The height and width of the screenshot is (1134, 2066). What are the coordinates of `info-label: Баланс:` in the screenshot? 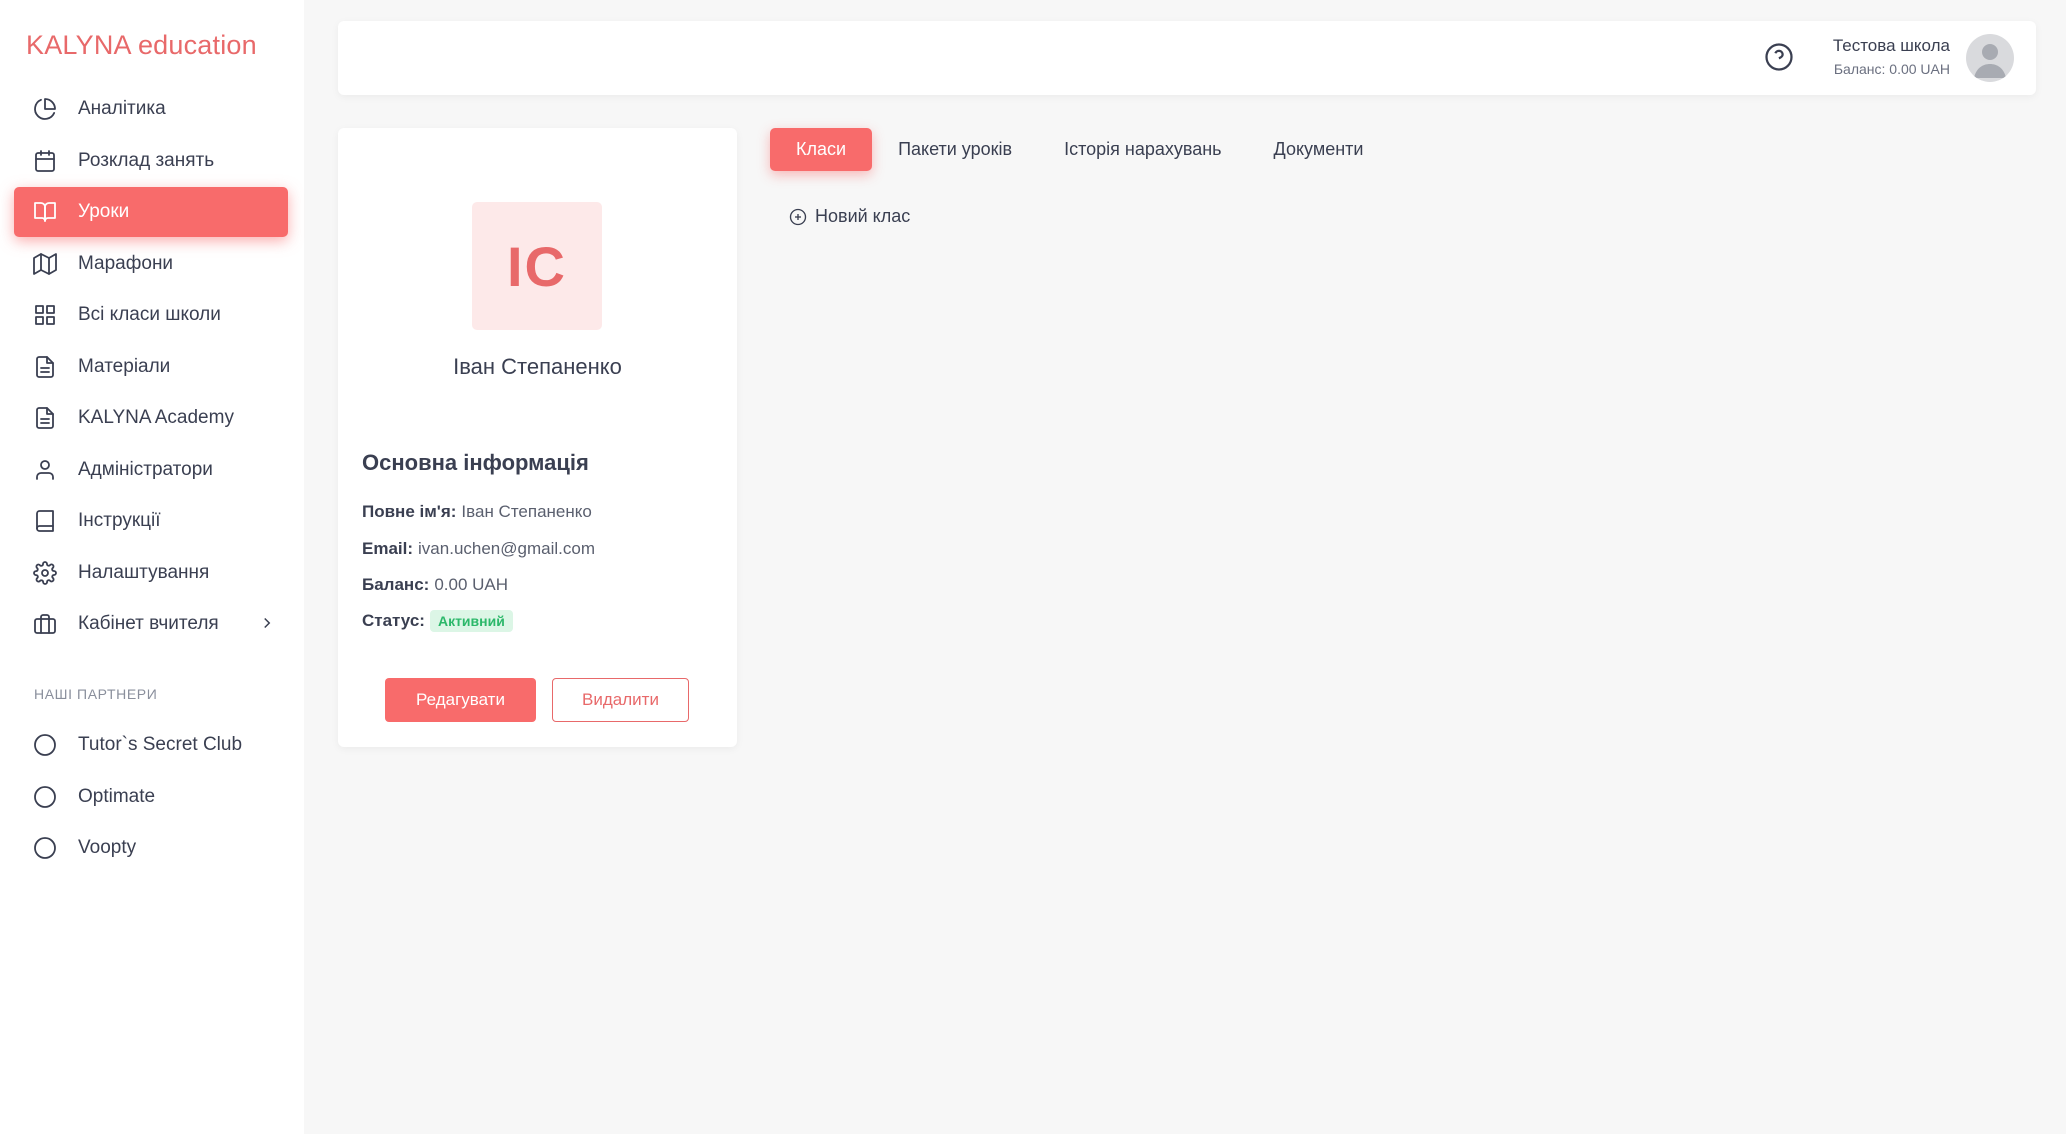 It's located at (396, 584).